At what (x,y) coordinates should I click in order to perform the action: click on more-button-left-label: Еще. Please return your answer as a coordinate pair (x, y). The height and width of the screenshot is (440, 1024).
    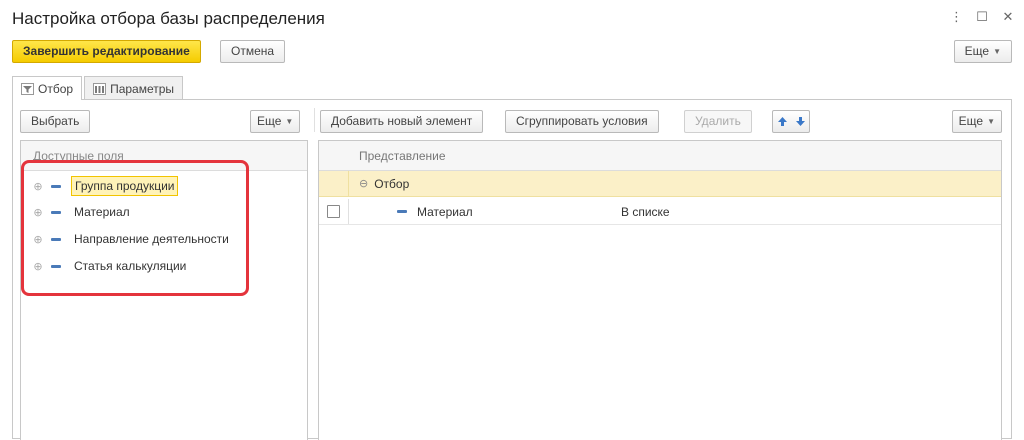
    Looking at the image, I should click on (269, 121).